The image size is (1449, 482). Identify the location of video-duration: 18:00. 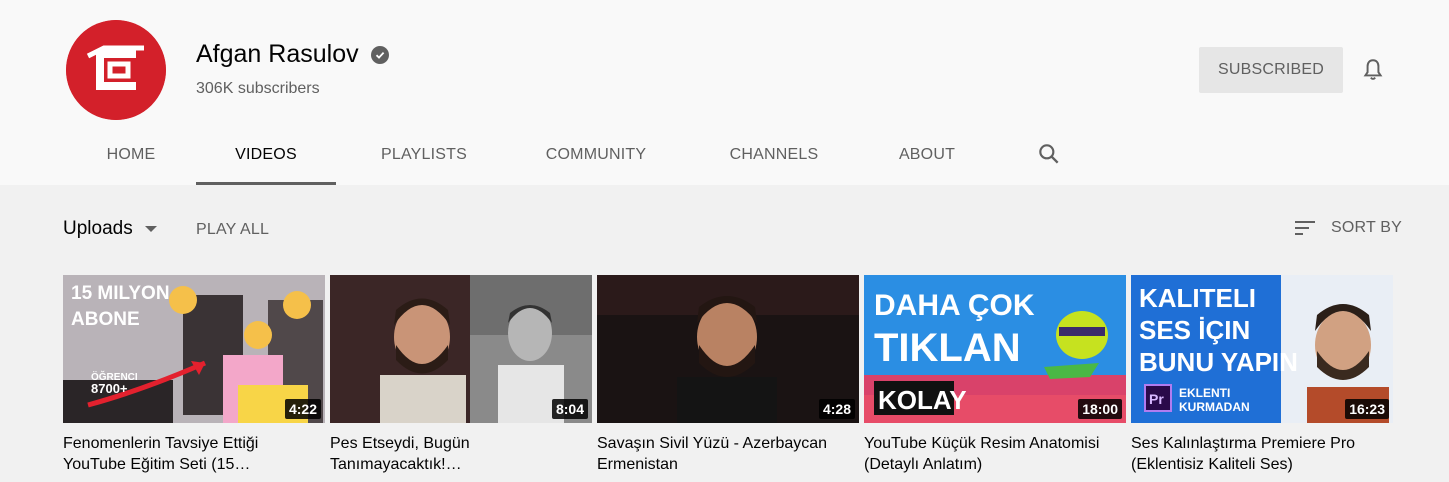
(1100, 409).